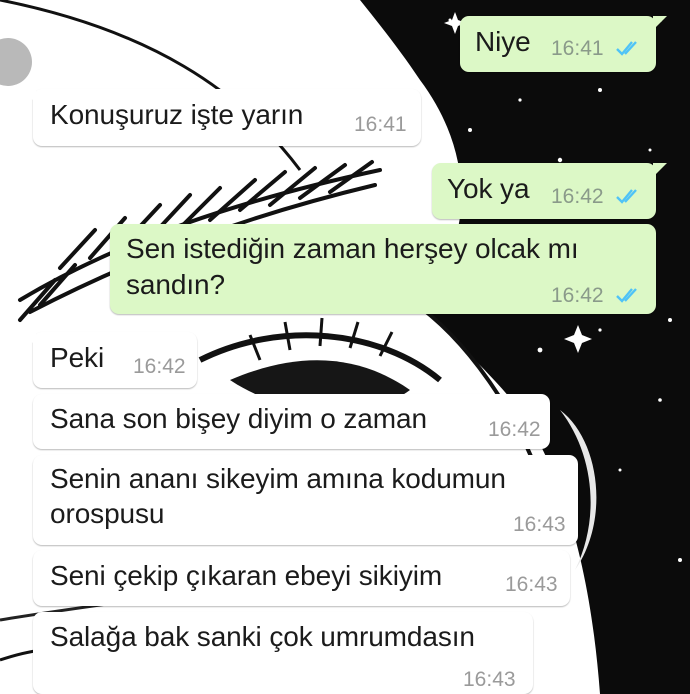  What do you see at coordinates (246, 575) in the screenshot?
I see `message-text: Seni çekip çıkaran ebeyi sikiyim` at bounding box center [246, 575].